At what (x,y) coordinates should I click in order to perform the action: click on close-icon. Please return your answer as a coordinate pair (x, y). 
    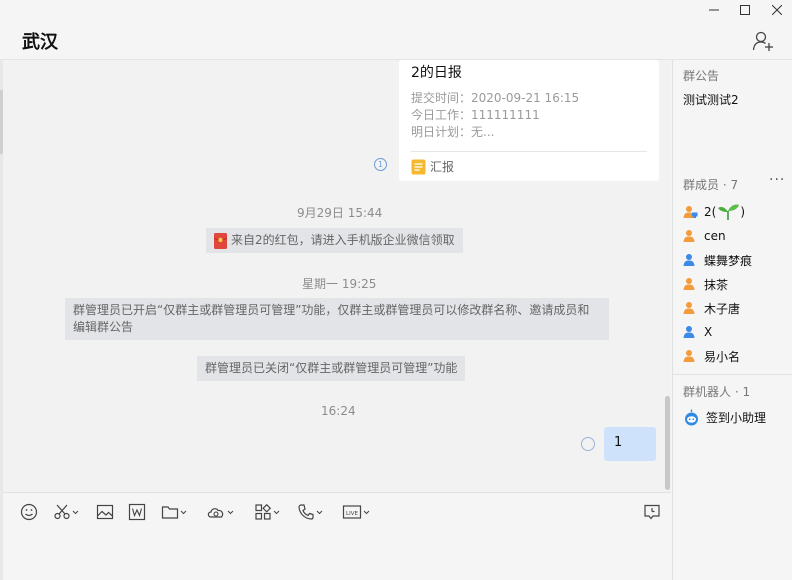
    Looking at the image, I should click on (777, 10).